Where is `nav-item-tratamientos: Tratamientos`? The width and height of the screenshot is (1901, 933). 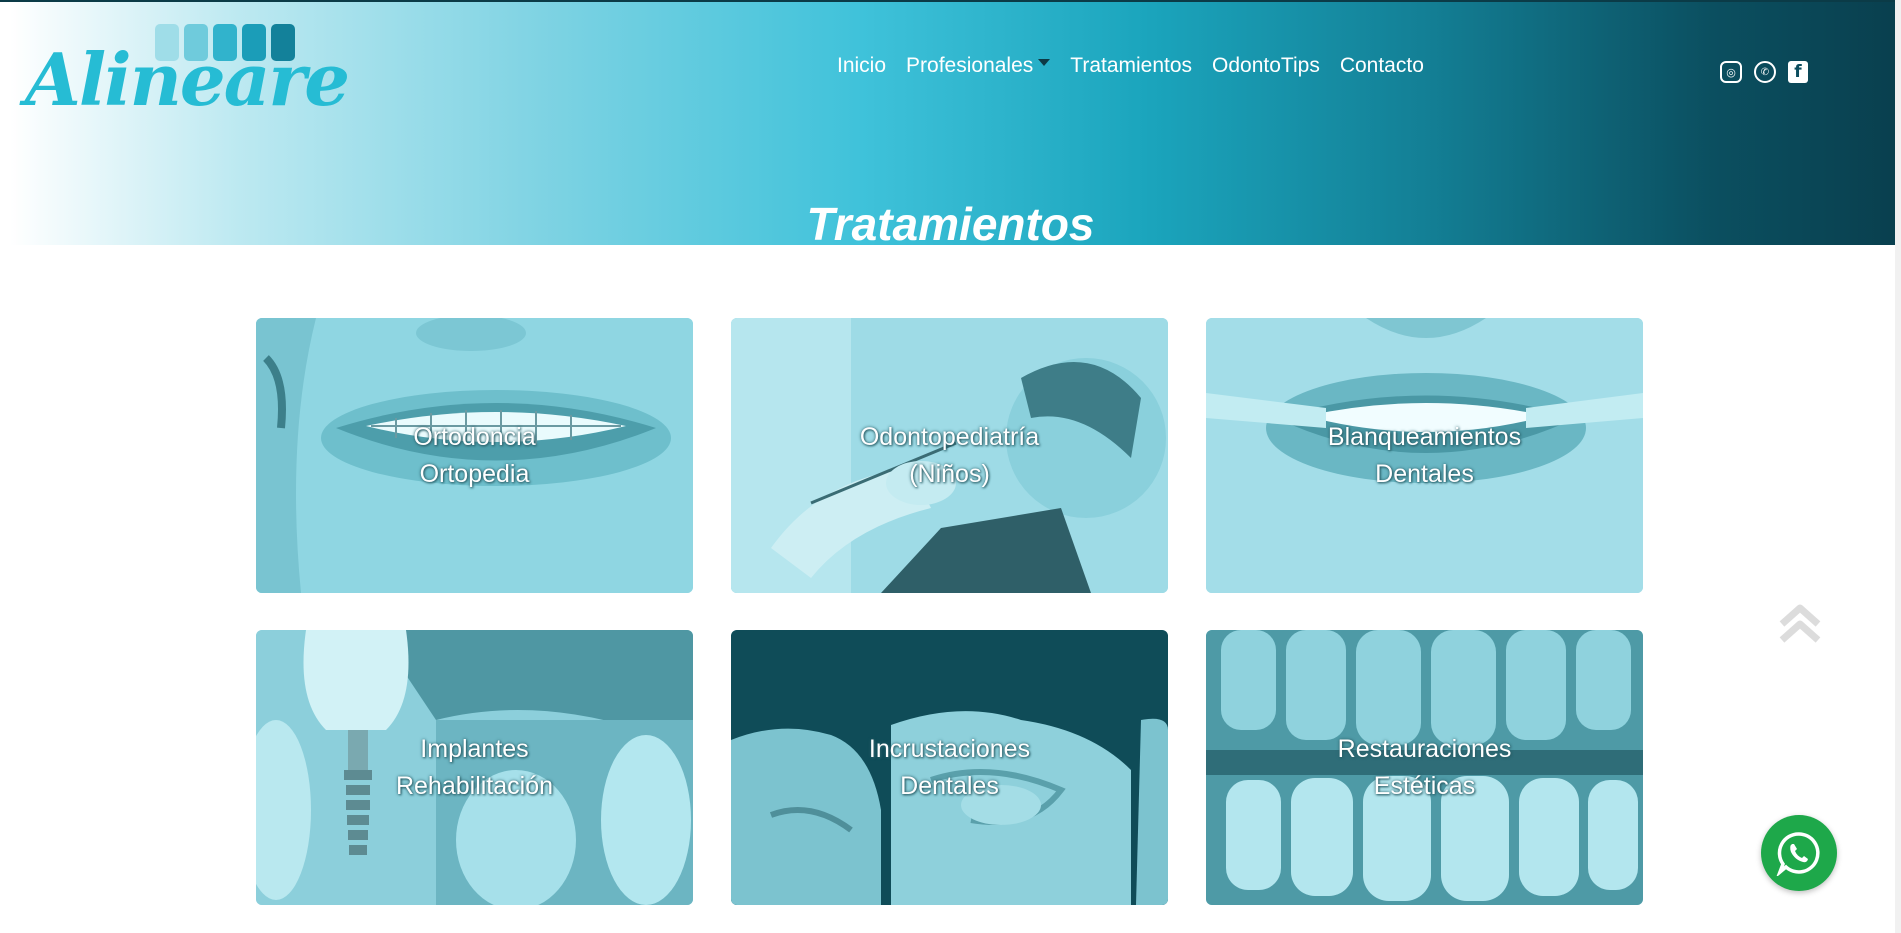
nav-item-tratamientos: Tratamientos is located at coordinates (1131, 66).